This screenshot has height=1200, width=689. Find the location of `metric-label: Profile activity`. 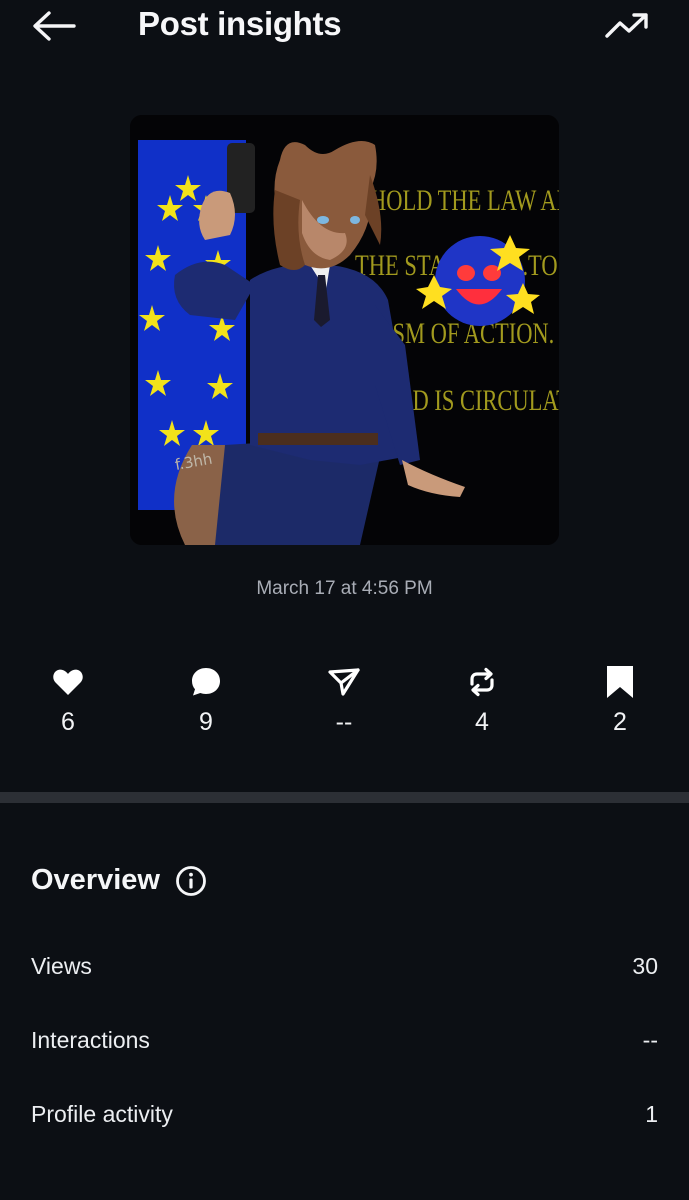

metric-label: Profile activity is located at coordinates (102, 1113).